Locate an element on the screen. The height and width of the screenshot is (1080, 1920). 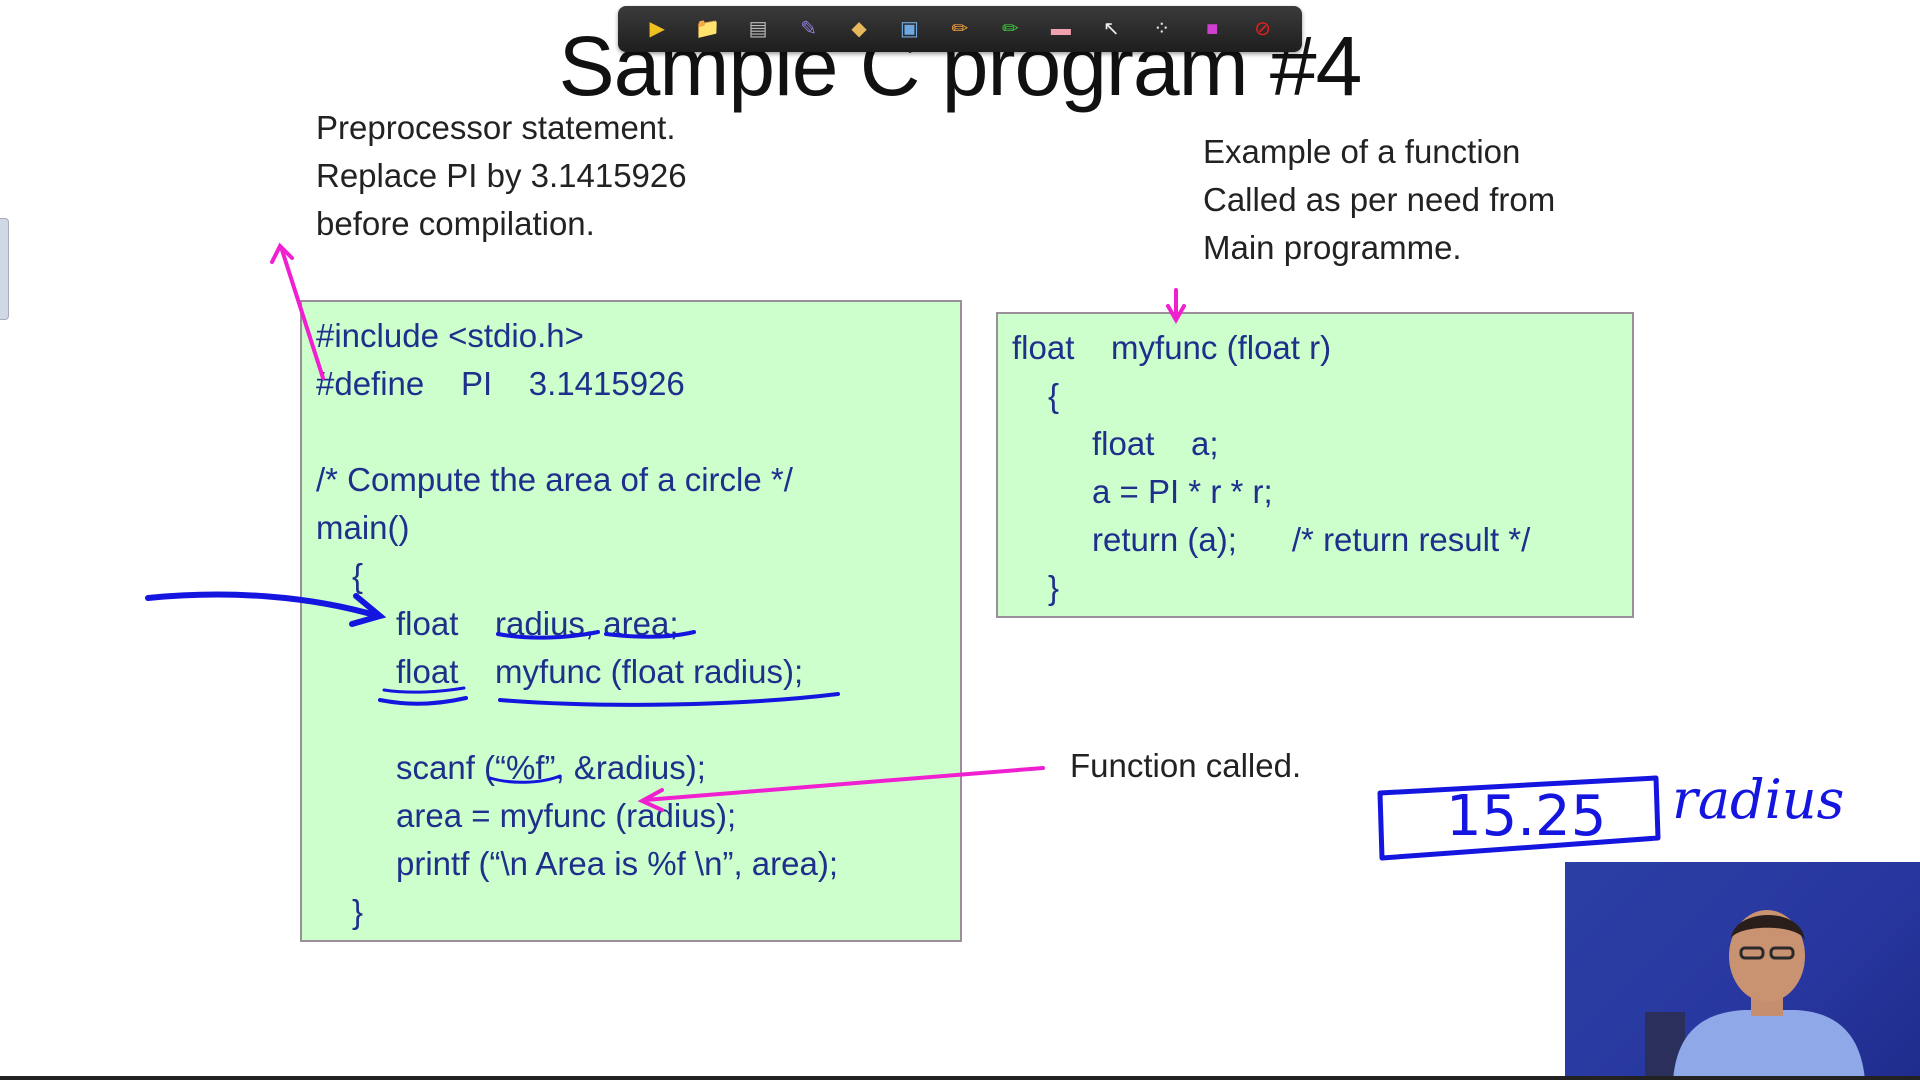
presenter-webcam is located at coordinates (1742, 971).